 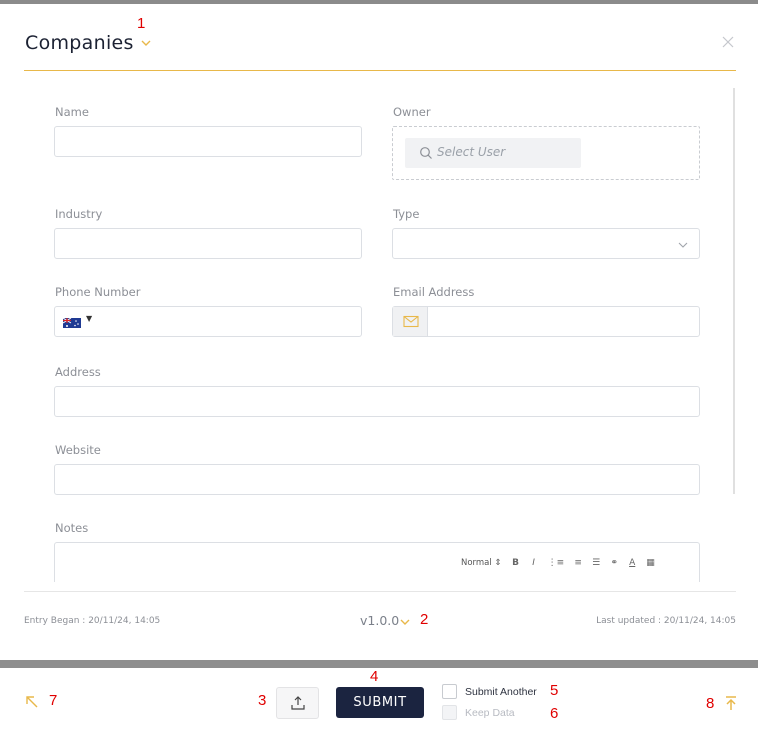 What do you see at coordinates (426, 153) in the screenshot?
I see `search-icon` at bounding box center [426, 153].